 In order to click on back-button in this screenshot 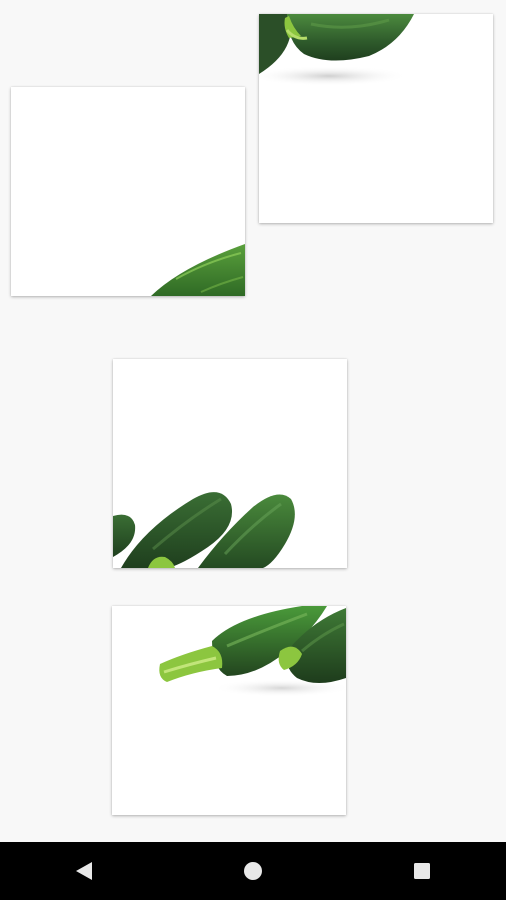, I will do `click(84, 871)`.